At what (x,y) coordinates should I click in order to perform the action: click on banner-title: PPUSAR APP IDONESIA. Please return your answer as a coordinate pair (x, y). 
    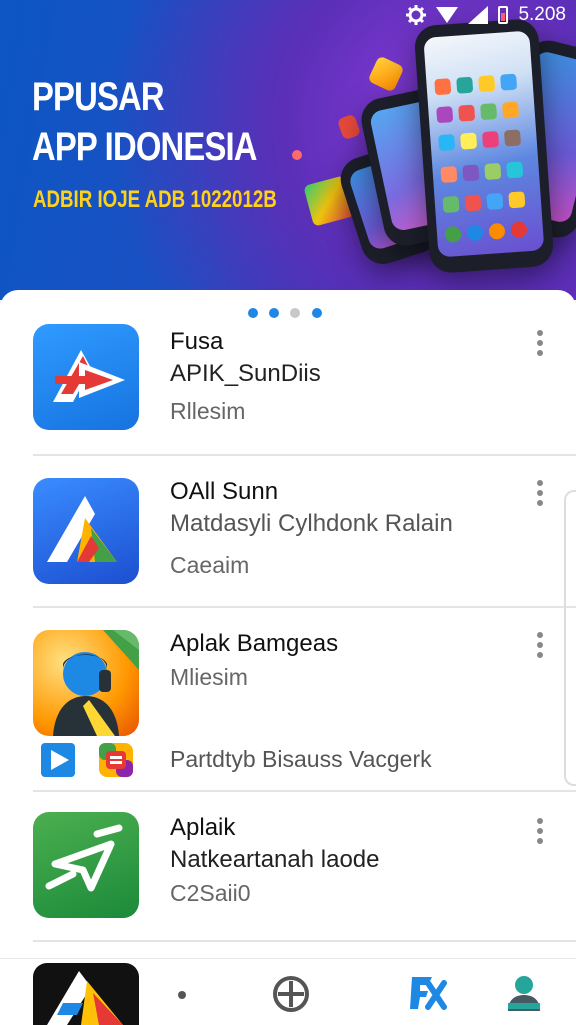
    Looking at the image, I should click on (144, 122).